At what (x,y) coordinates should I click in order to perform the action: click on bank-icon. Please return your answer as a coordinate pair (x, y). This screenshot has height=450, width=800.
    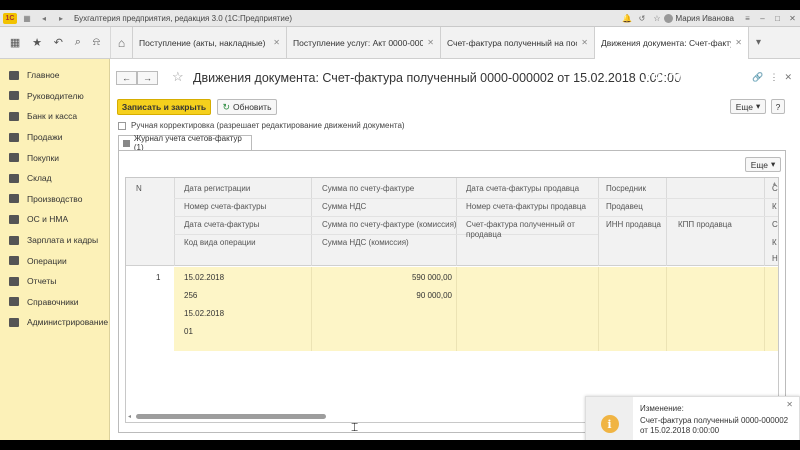
    Looking at the image, I should click on (14, 116).